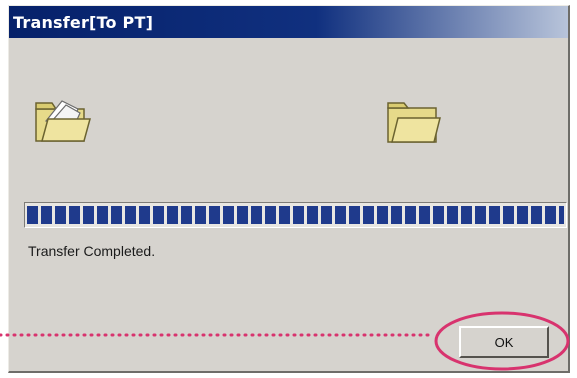 The height and width of the screenshot is (378, 577). I want to click on ok-button: OK, so click(504, 342).